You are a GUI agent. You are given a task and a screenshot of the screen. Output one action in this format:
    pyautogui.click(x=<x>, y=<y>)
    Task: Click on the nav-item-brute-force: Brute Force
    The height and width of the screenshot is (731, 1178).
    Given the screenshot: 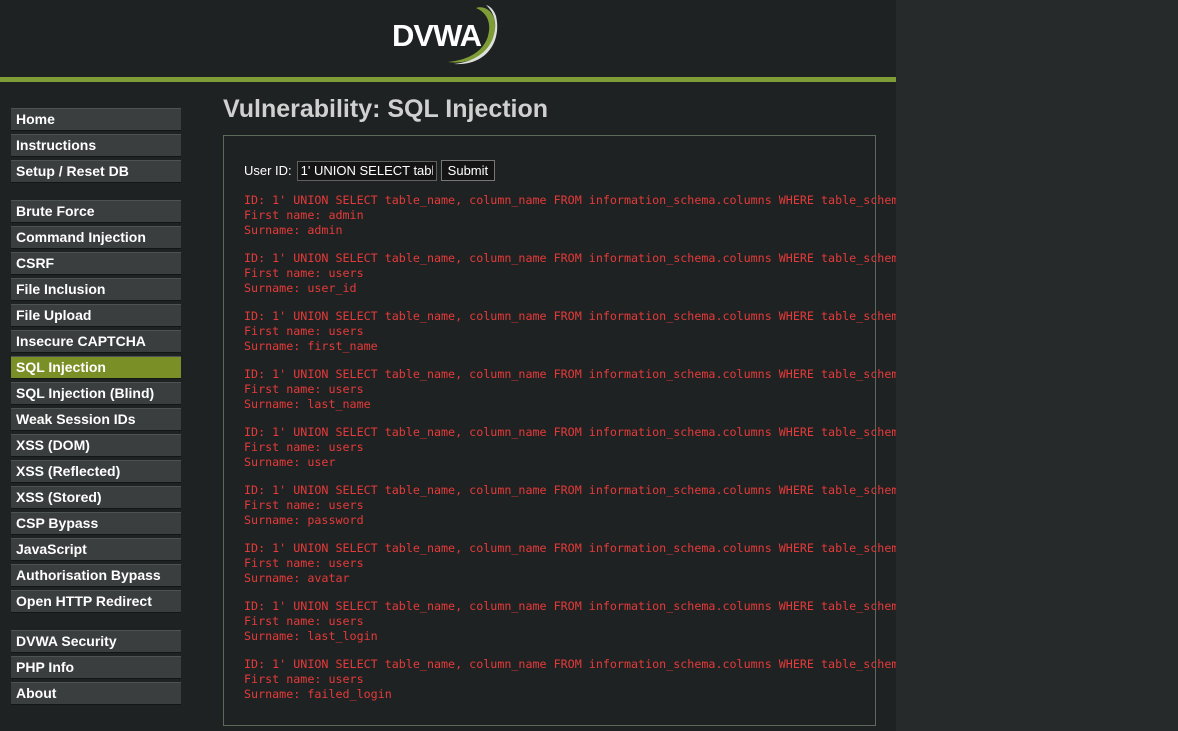 What is the action you would take?
    pyautogui.click(x=96, y=211)
    